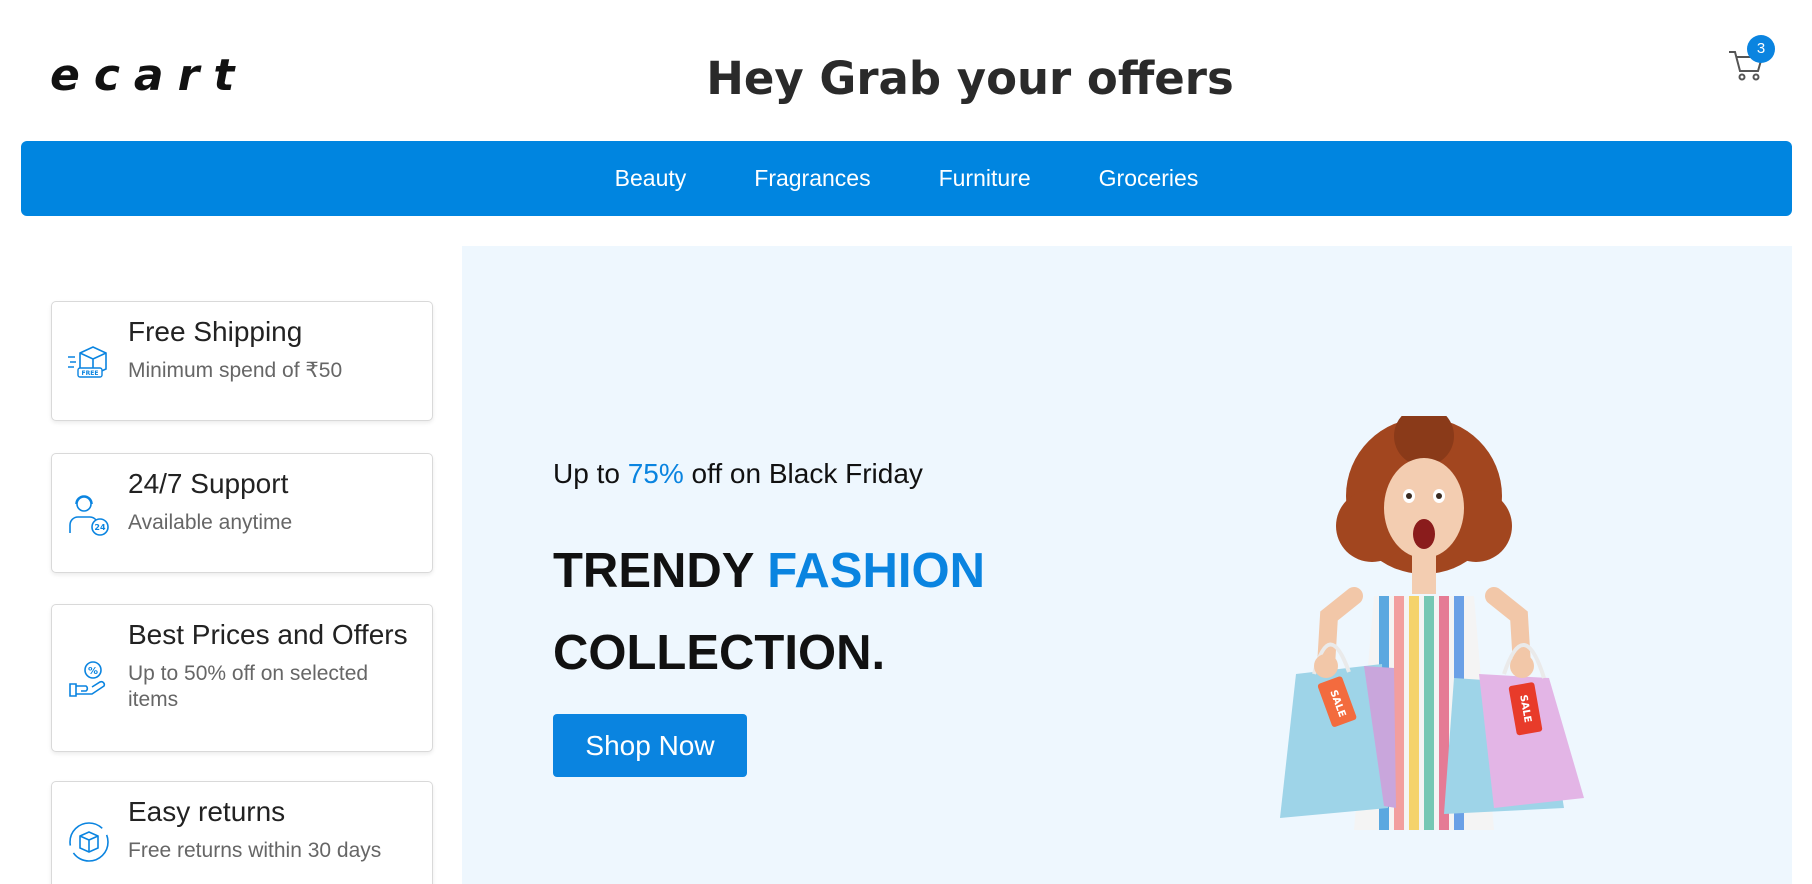 The height and width of the screenshot is (884, 1812). I want to click on shop-now-button: Shop Now, so click(650, 745).